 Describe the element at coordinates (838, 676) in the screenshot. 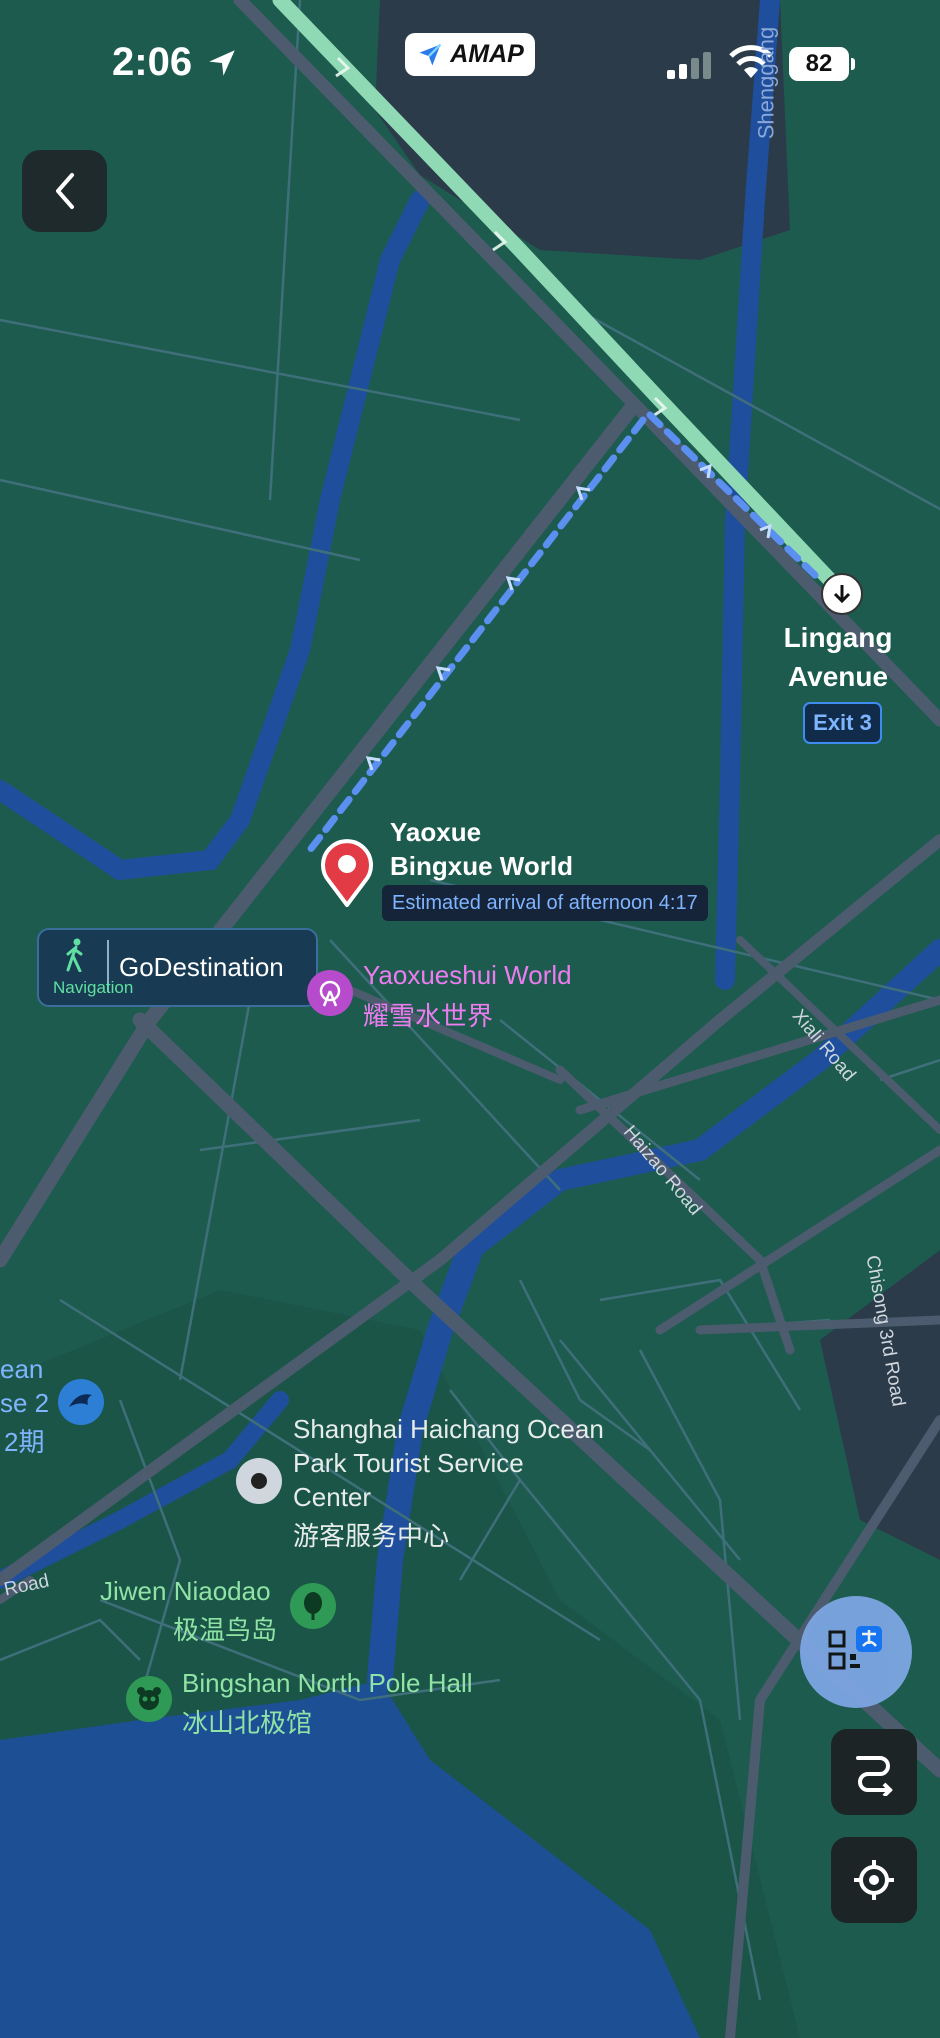

I see `exit-name-line2: Avenue` at that location.